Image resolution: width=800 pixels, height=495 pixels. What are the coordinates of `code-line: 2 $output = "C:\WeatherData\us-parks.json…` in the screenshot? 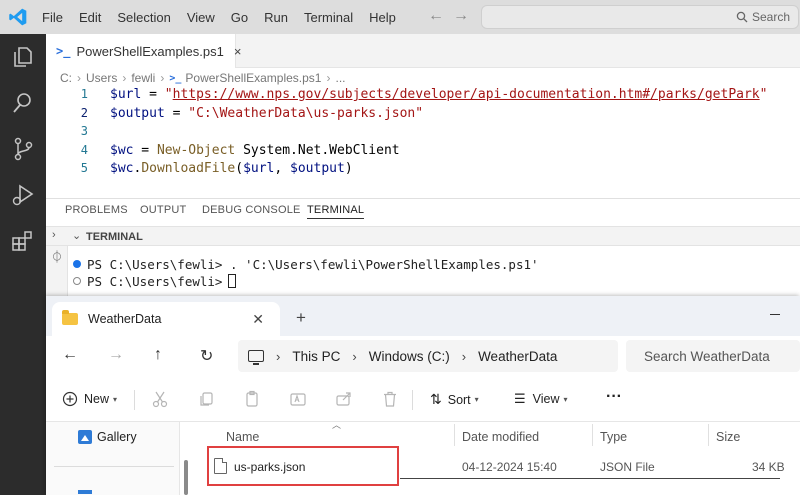 It's located at (423, 115).